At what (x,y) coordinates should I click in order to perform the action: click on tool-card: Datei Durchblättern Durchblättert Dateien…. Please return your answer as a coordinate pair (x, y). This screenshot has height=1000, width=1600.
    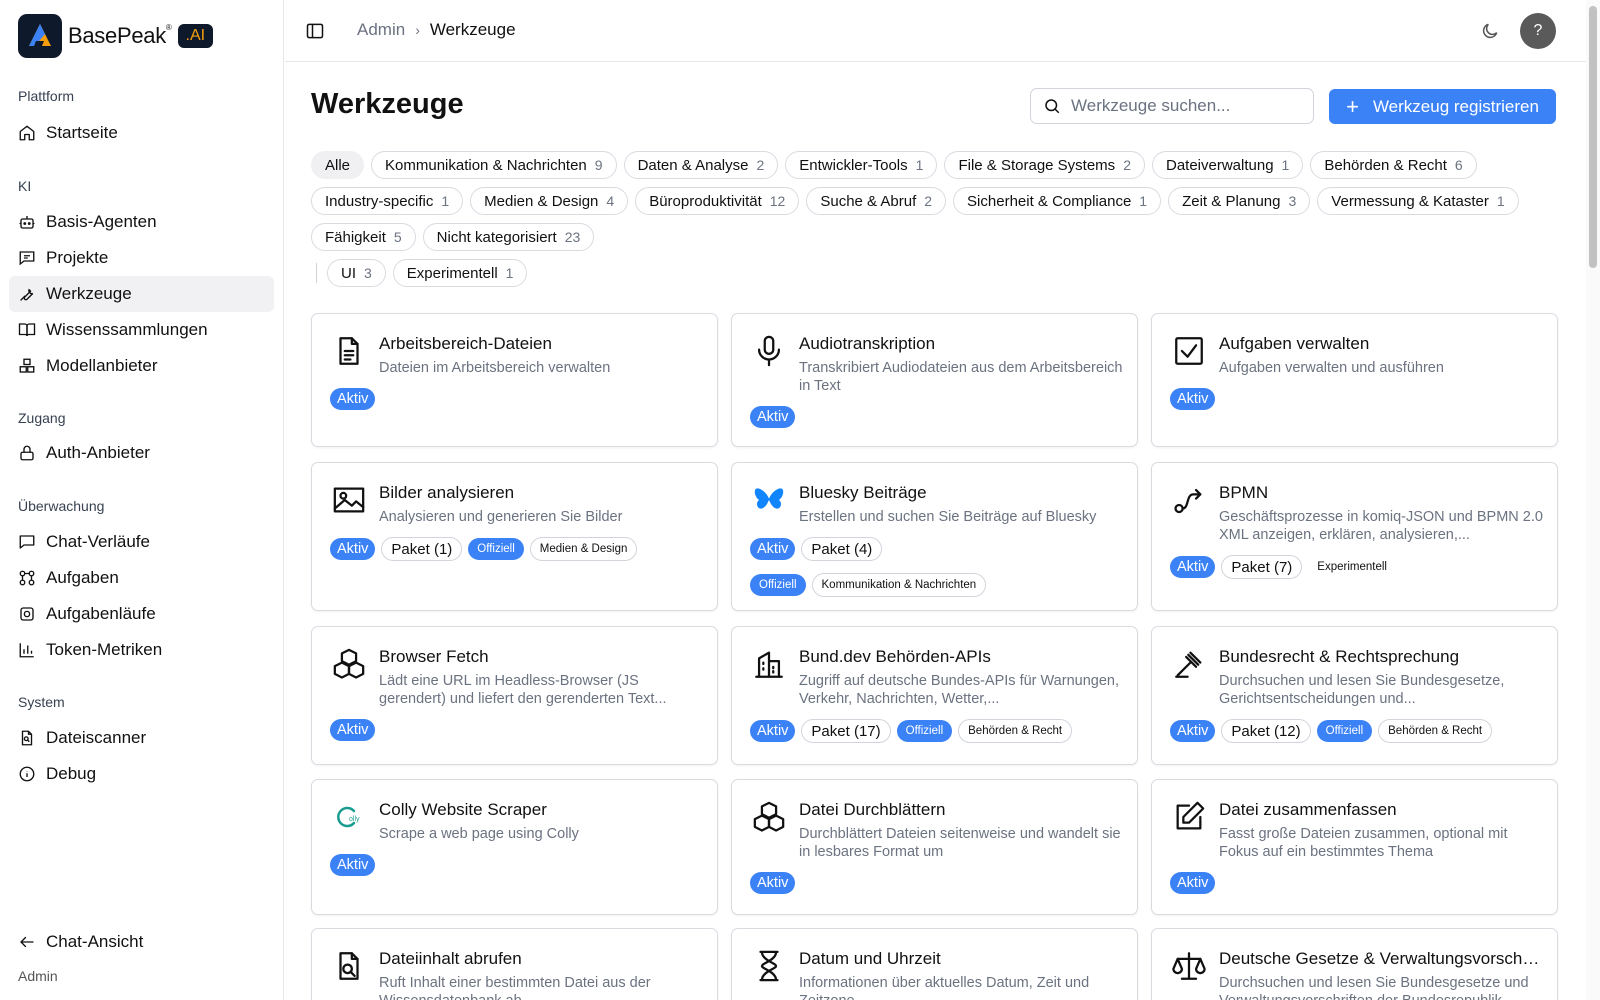
    Looking at the image, I should click on (934, 847).